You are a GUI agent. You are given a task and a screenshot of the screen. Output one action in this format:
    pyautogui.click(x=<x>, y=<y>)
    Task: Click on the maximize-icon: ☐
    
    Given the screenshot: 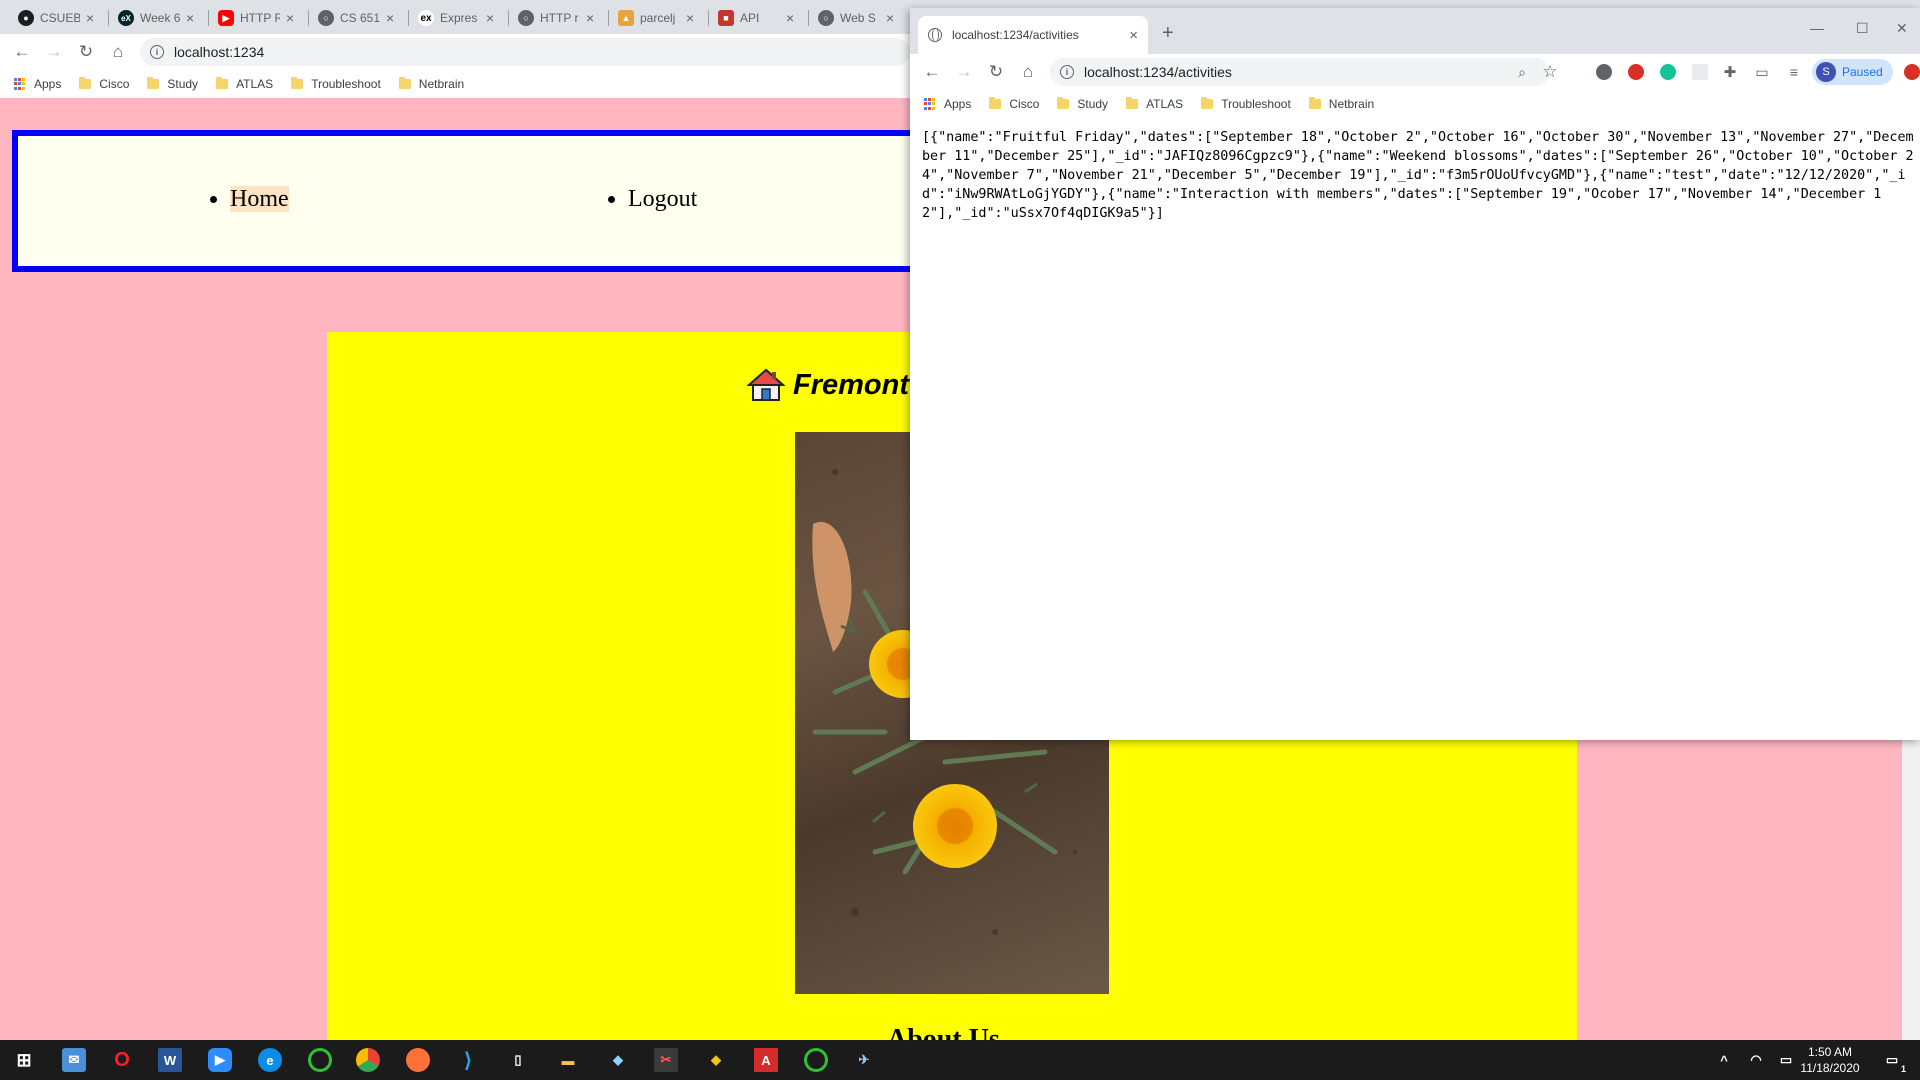 What is the action you would take?
    pyautogui.click(x=1862, y=28)
    